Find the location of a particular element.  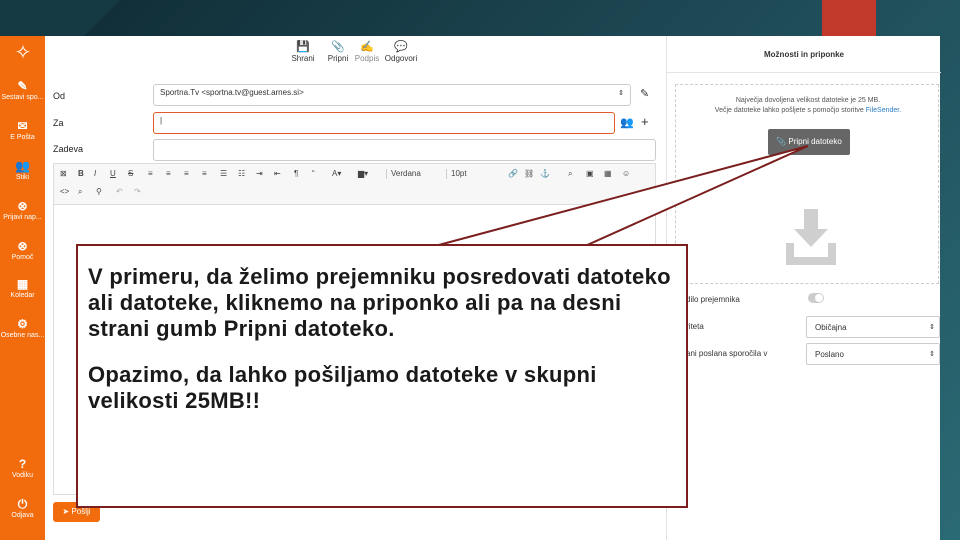

sent-folder-select: Poslano ⇕ is located at coordinates (873, 354).